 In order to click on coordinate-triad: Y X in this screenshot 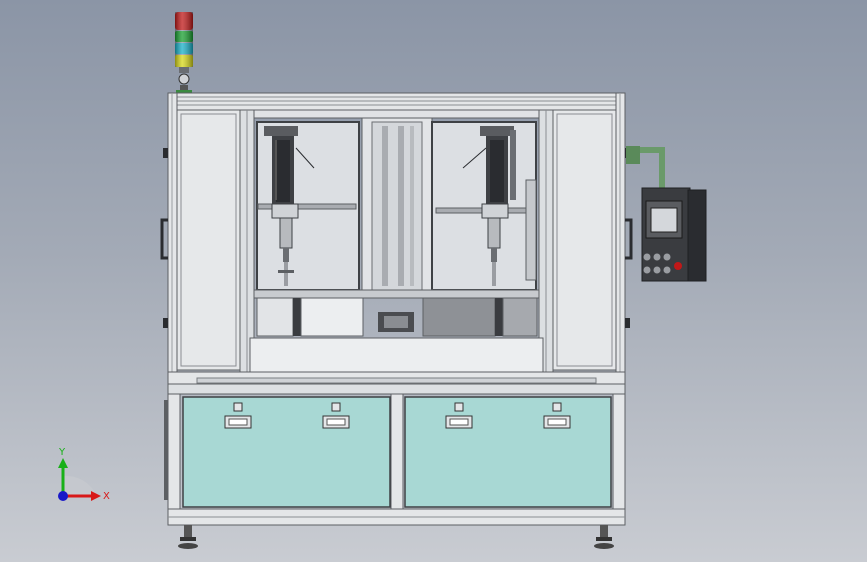, I will do `click(84, 474)`.